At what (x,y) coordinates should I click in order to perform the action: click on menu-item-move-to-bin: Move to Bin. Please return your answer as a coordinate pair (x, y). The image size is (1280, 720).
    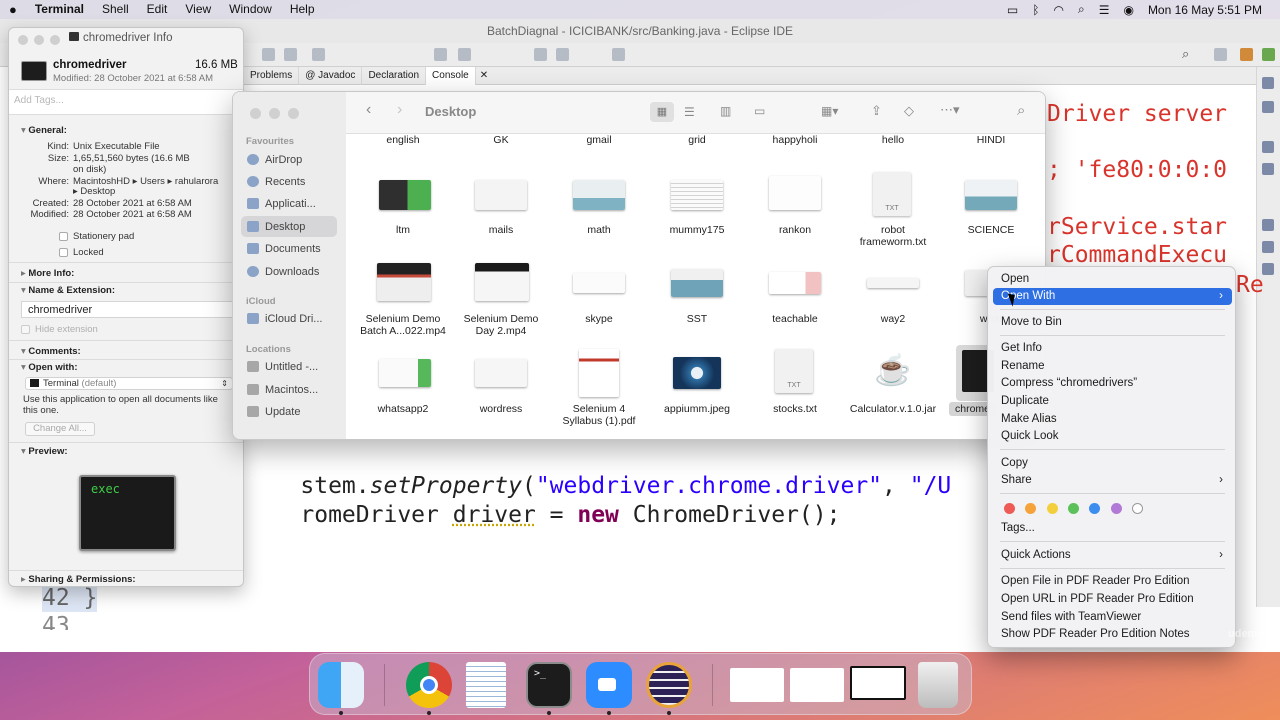
    Looking at the image, I should click on (1112, 322).